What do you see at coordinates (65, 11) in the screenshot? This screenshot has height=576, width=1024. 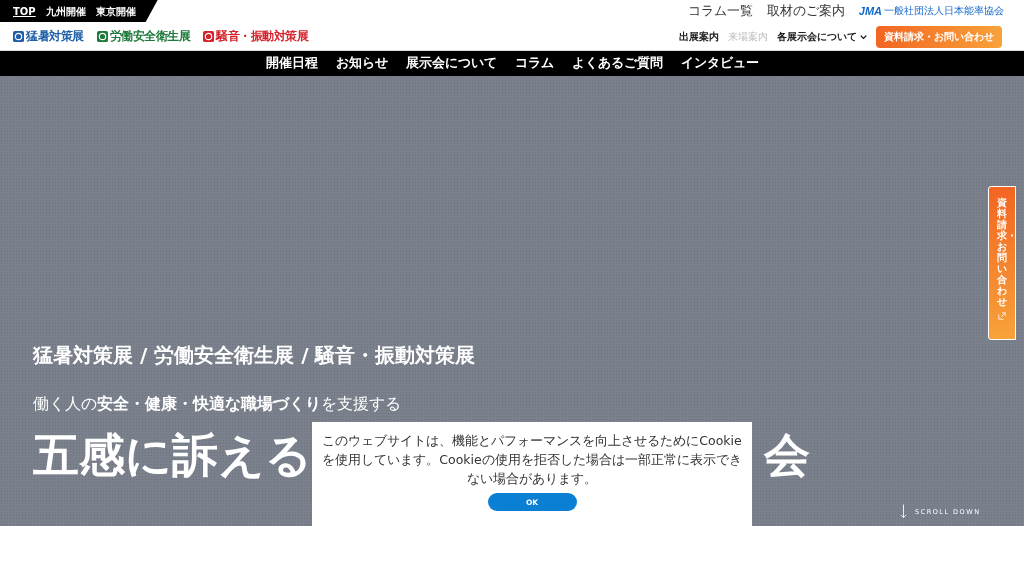 I see `region-link: 九州開催` at bounding box center [65, 11].